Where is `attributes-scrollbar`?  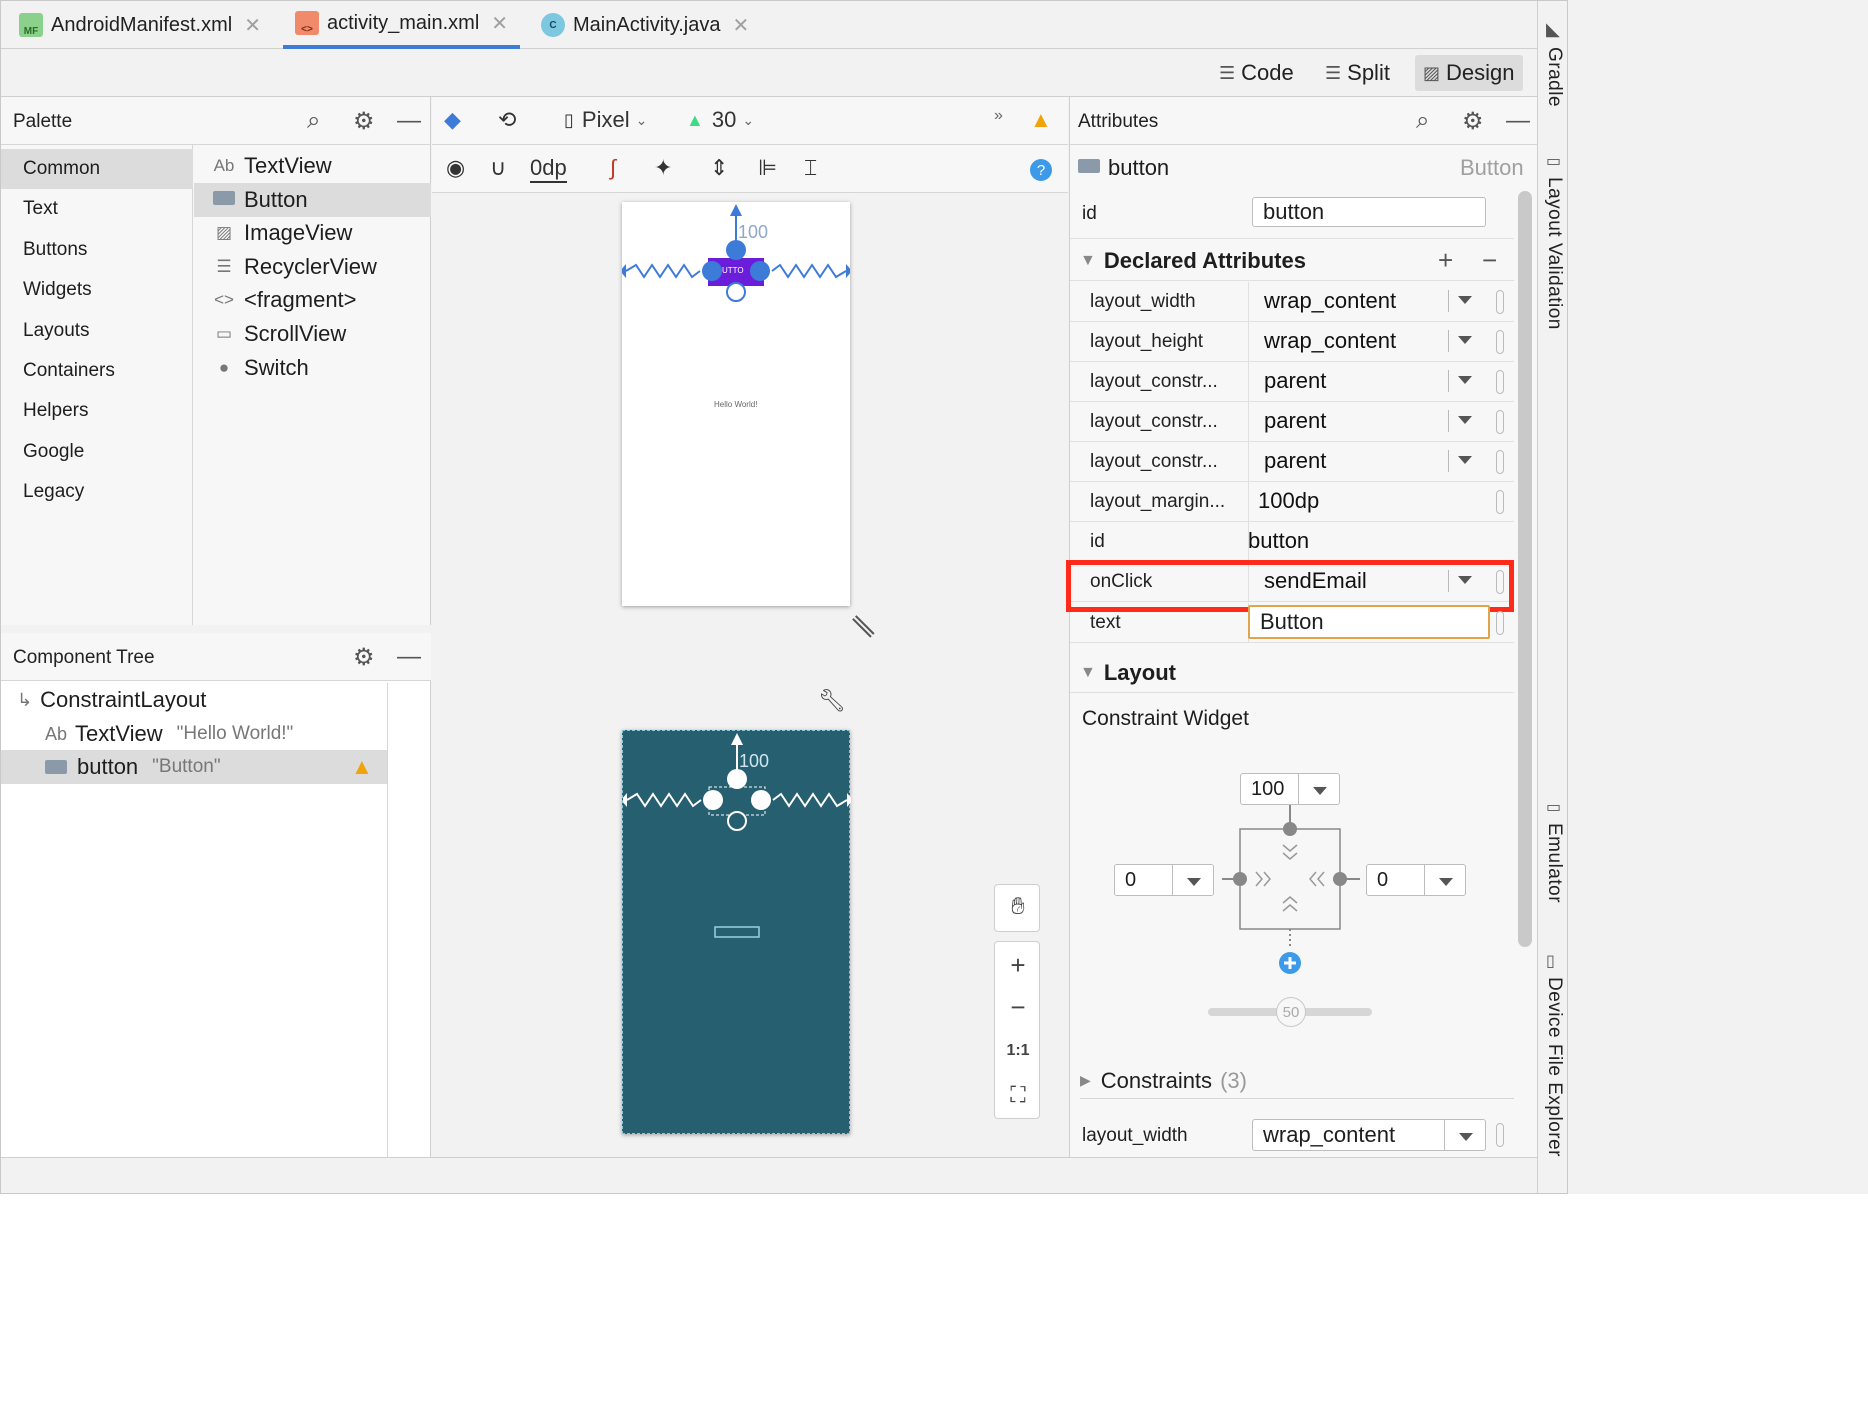
attributes-scrollbar is located at coordinates (1525, 569).